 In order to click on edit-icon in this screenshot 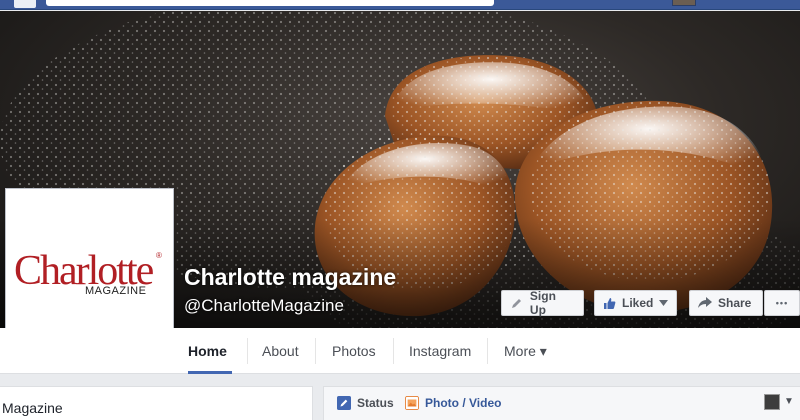, I will do `click(344, 403)`.